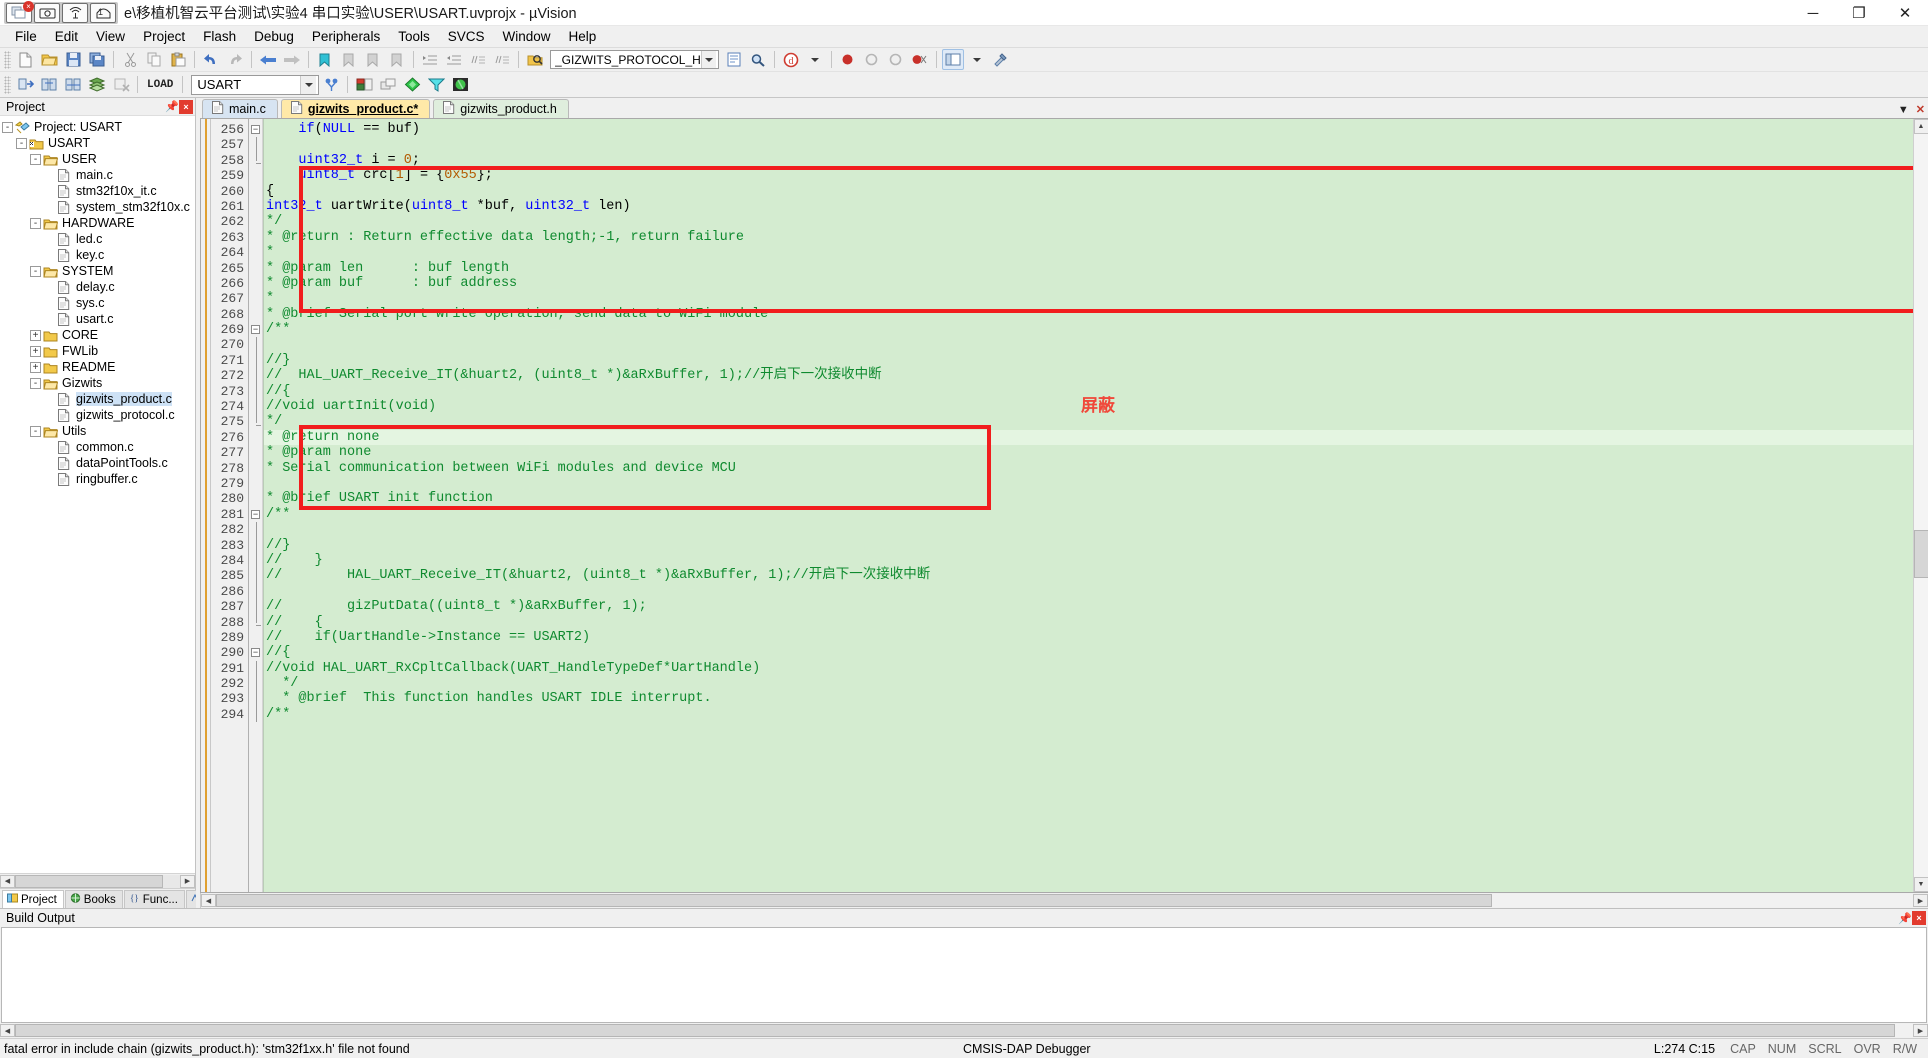  Describe the element at coordinates (26, 37) in the screenshot. I see `menu-file: File` at that location.